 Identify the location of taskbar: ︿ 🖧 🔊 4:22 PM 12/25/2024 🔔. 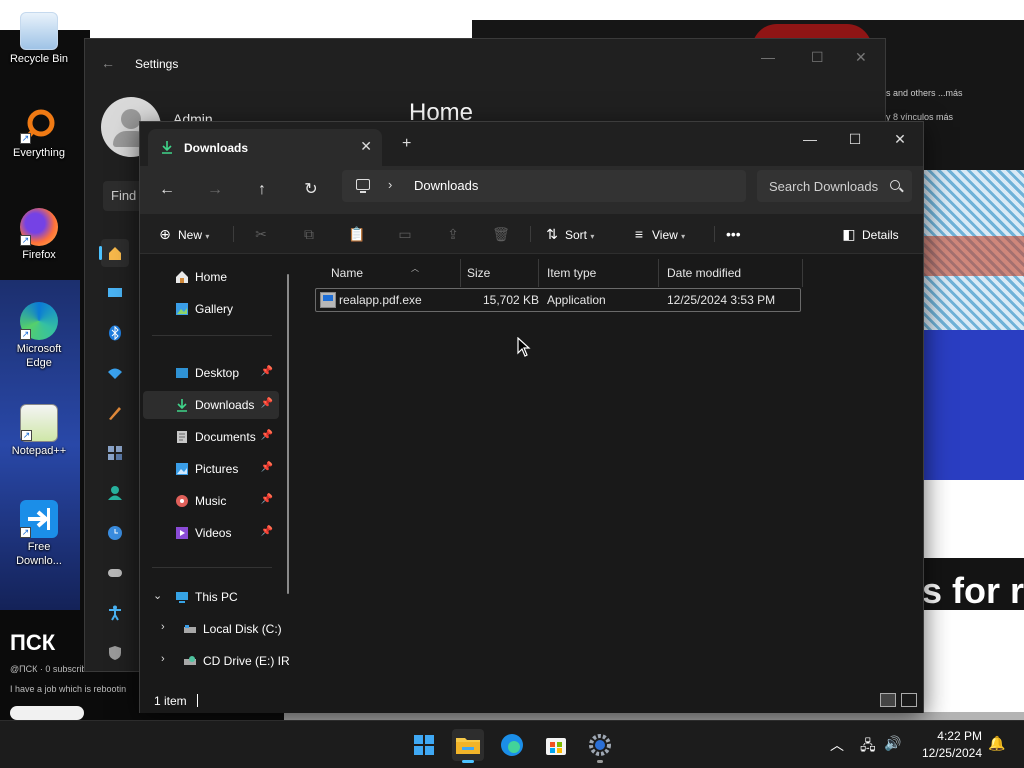
(512, 744).